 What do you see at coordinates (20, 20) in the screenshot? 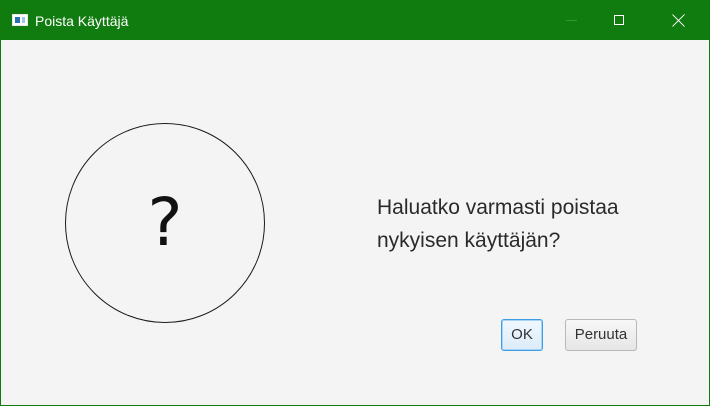
I see `app-window-icon` at bounding box center [20, 20].